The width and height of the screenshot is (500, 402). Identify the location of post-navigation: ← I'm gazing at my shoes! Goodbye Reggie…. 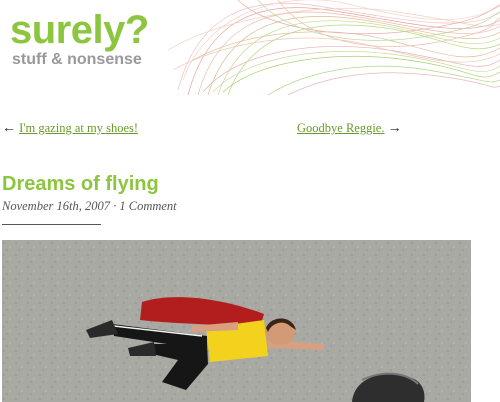
(250, 131).